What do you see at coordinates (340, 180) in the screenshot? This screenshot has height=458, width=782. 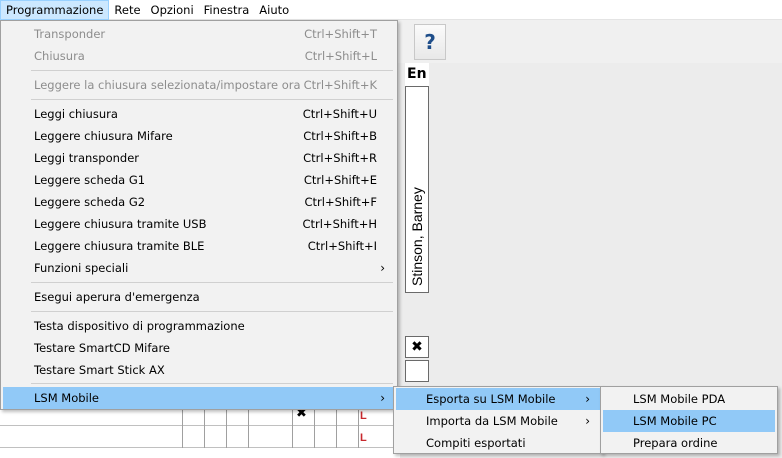 I see `menu-item-shortcut: Ctrl+Shift+E` at bounding box center [340, 180].